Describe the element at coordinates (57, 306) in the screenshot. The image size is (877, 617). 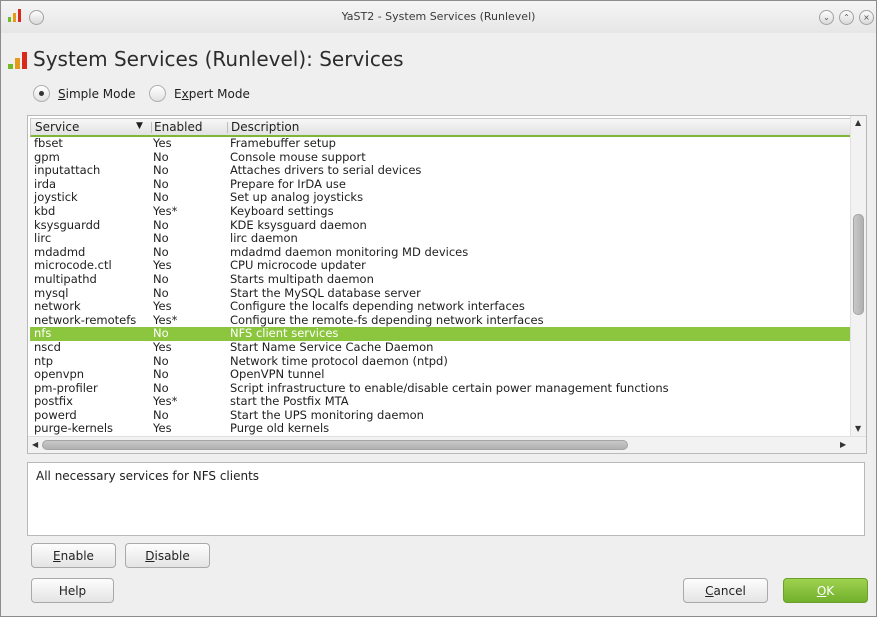
I see `cell-service: network` at that location.